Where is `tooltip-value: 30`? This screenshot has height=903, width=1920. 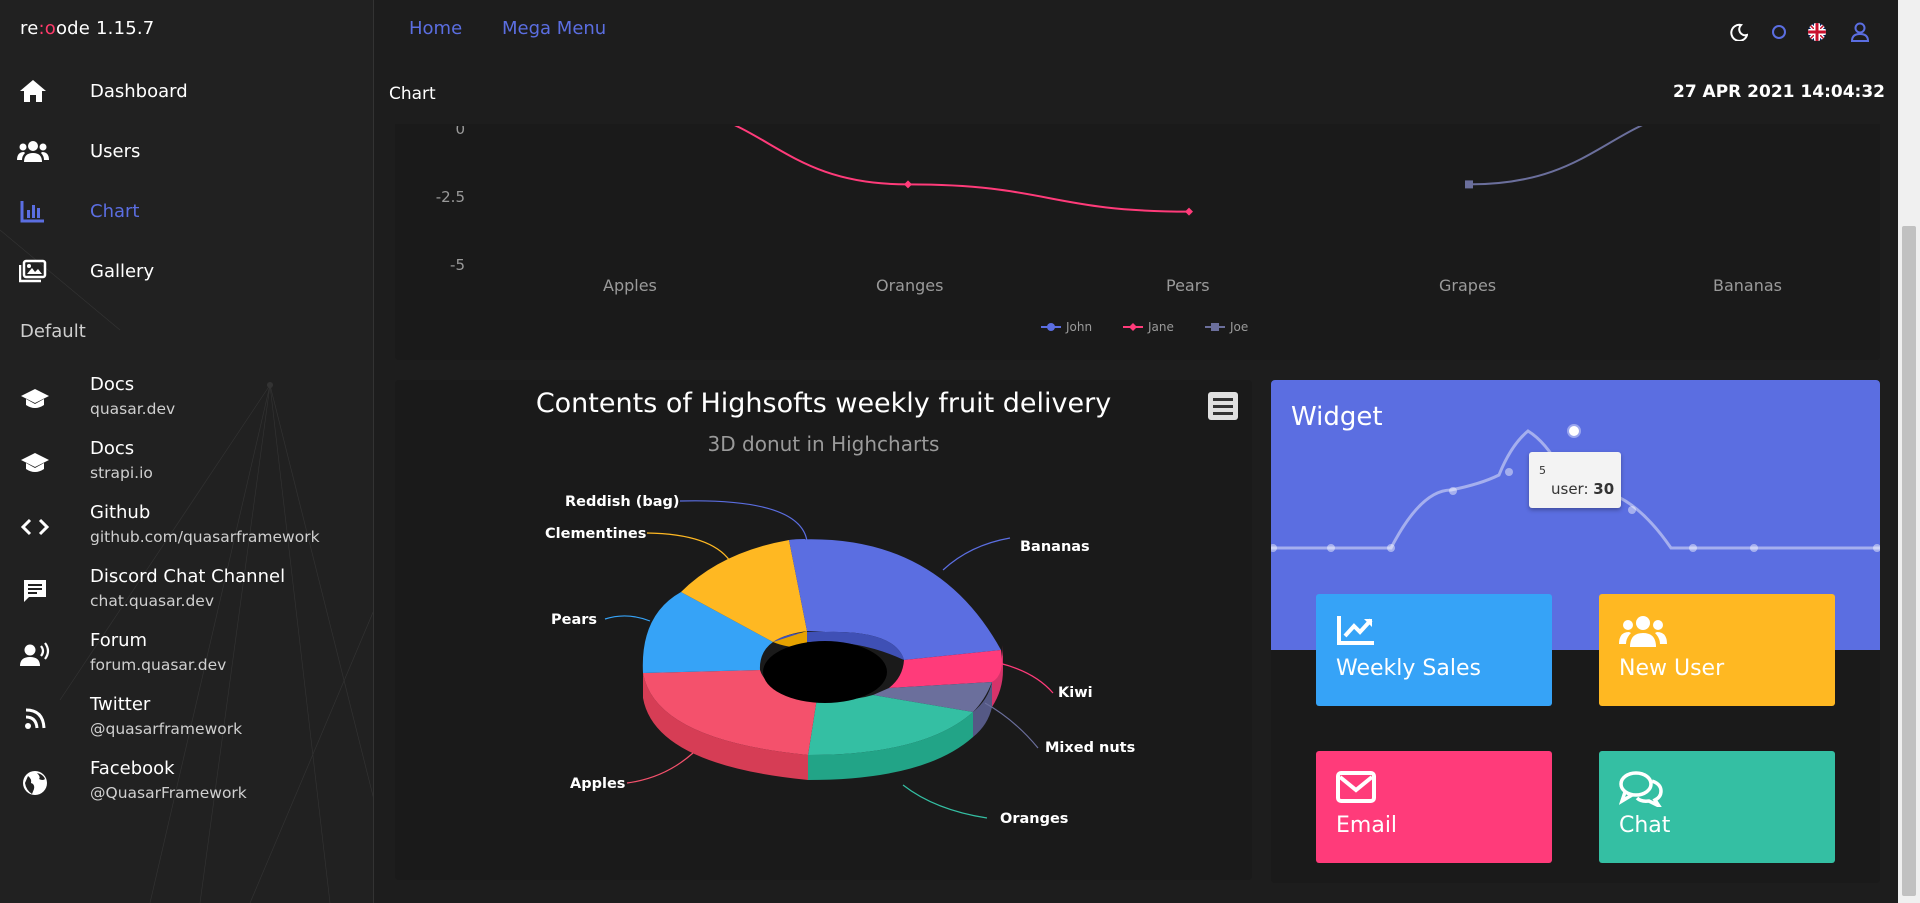
tooltip-value: 30 is located at coordinates (1604, 489).